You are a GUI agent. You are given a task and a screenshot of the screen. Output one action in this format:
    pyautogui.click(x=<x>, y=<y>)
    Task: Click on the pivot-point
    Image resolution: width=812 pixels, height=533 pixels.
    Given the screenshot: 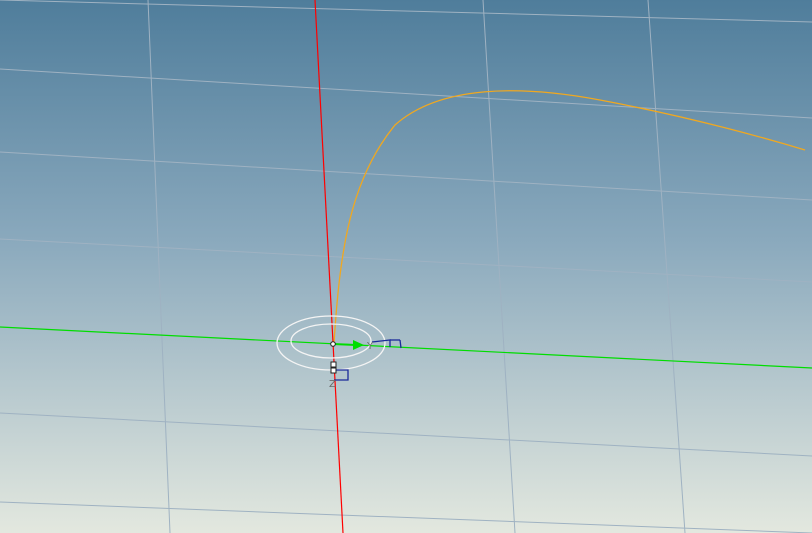 What is the action you would take?
    pyautogui.click(x=333, y=344)
    